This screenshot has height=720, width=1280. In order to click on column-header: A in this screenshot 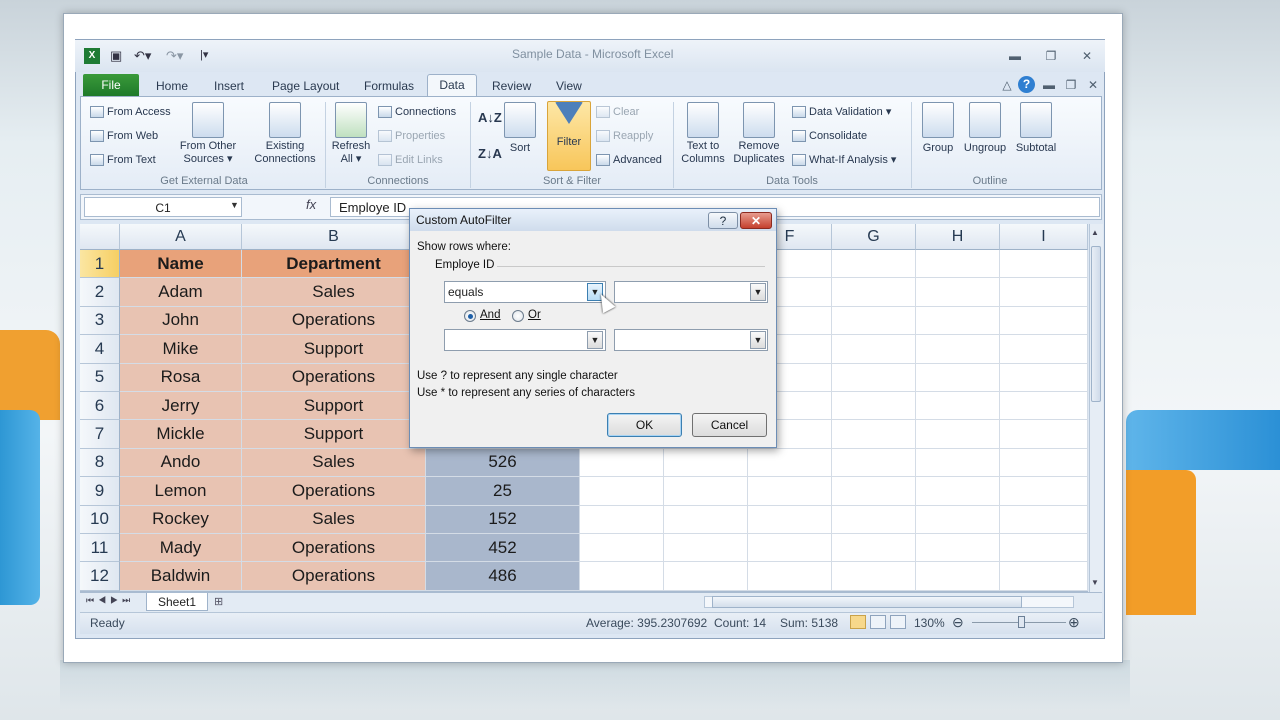, I will do `click(181, 237)`.